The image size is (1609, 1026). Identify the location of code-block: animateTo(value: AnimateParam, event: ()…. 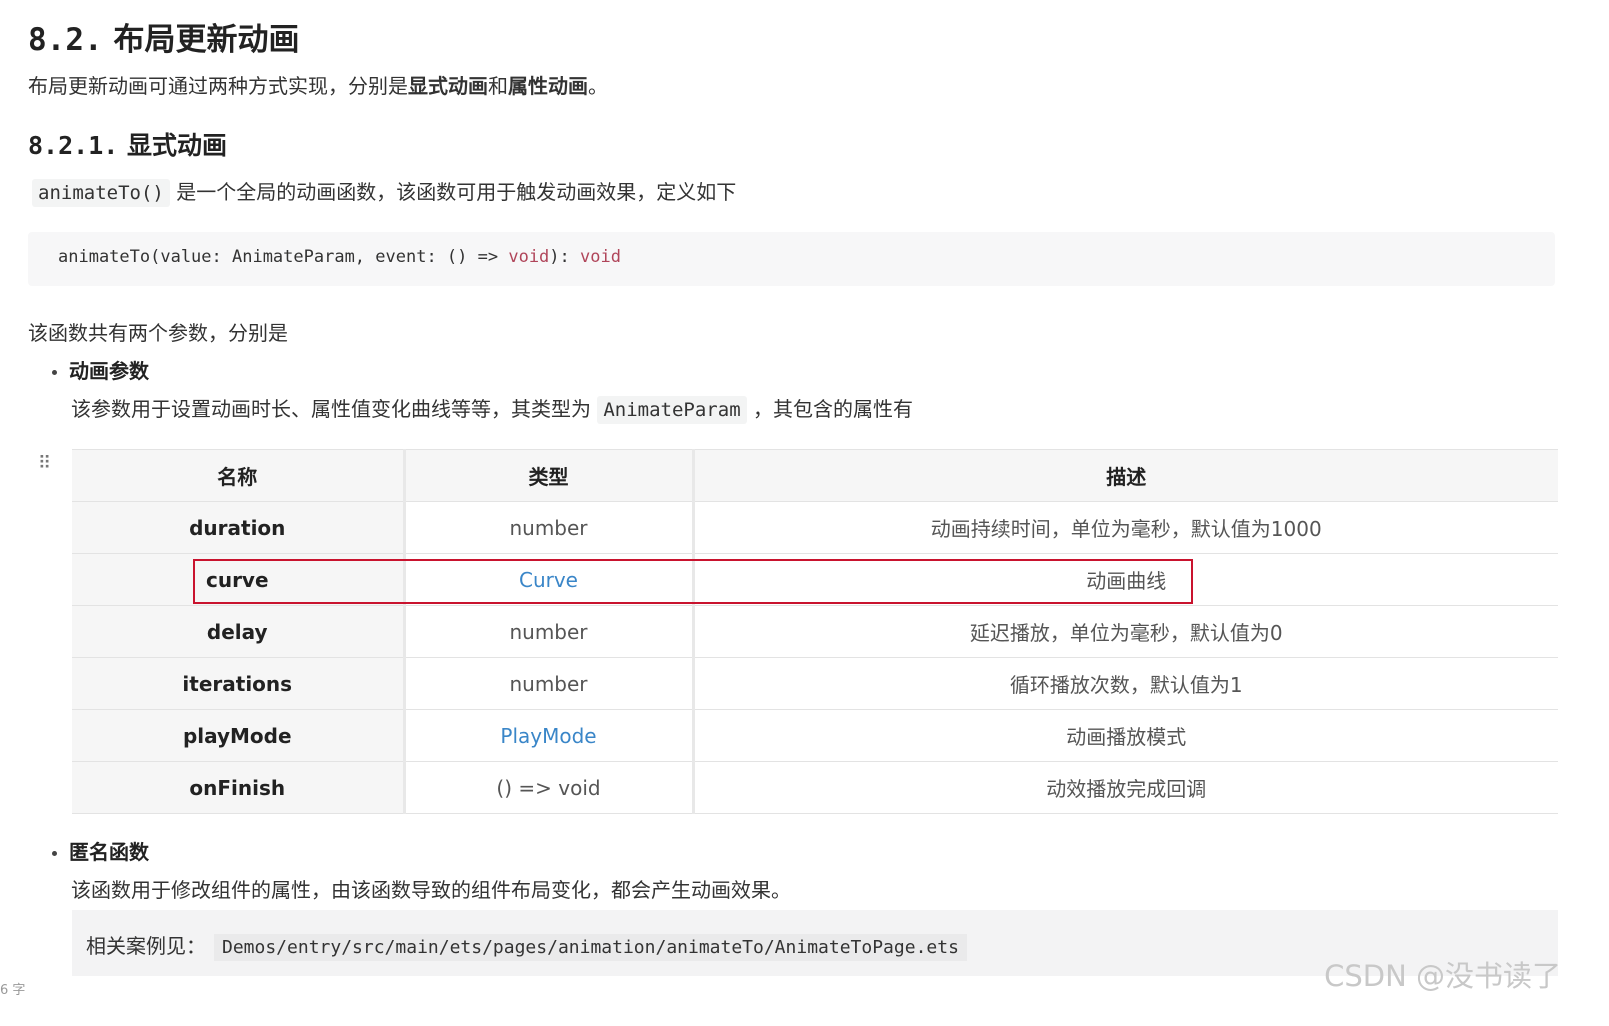
(791, 259).